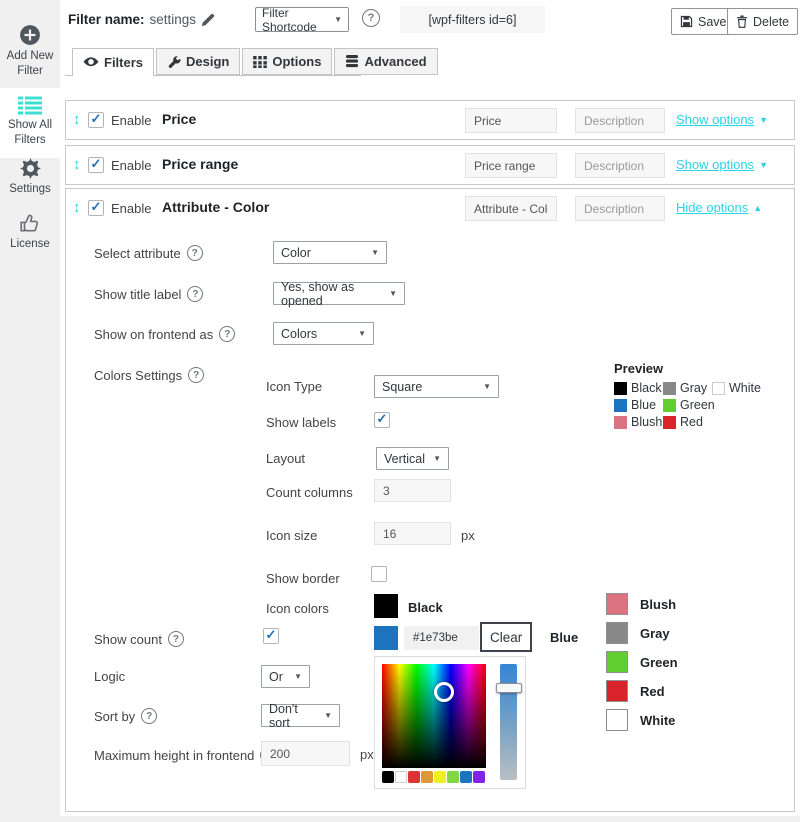  Describe the element at coordinates (179, 119) in the screenshot. I see `filter-title: Price` at that location.